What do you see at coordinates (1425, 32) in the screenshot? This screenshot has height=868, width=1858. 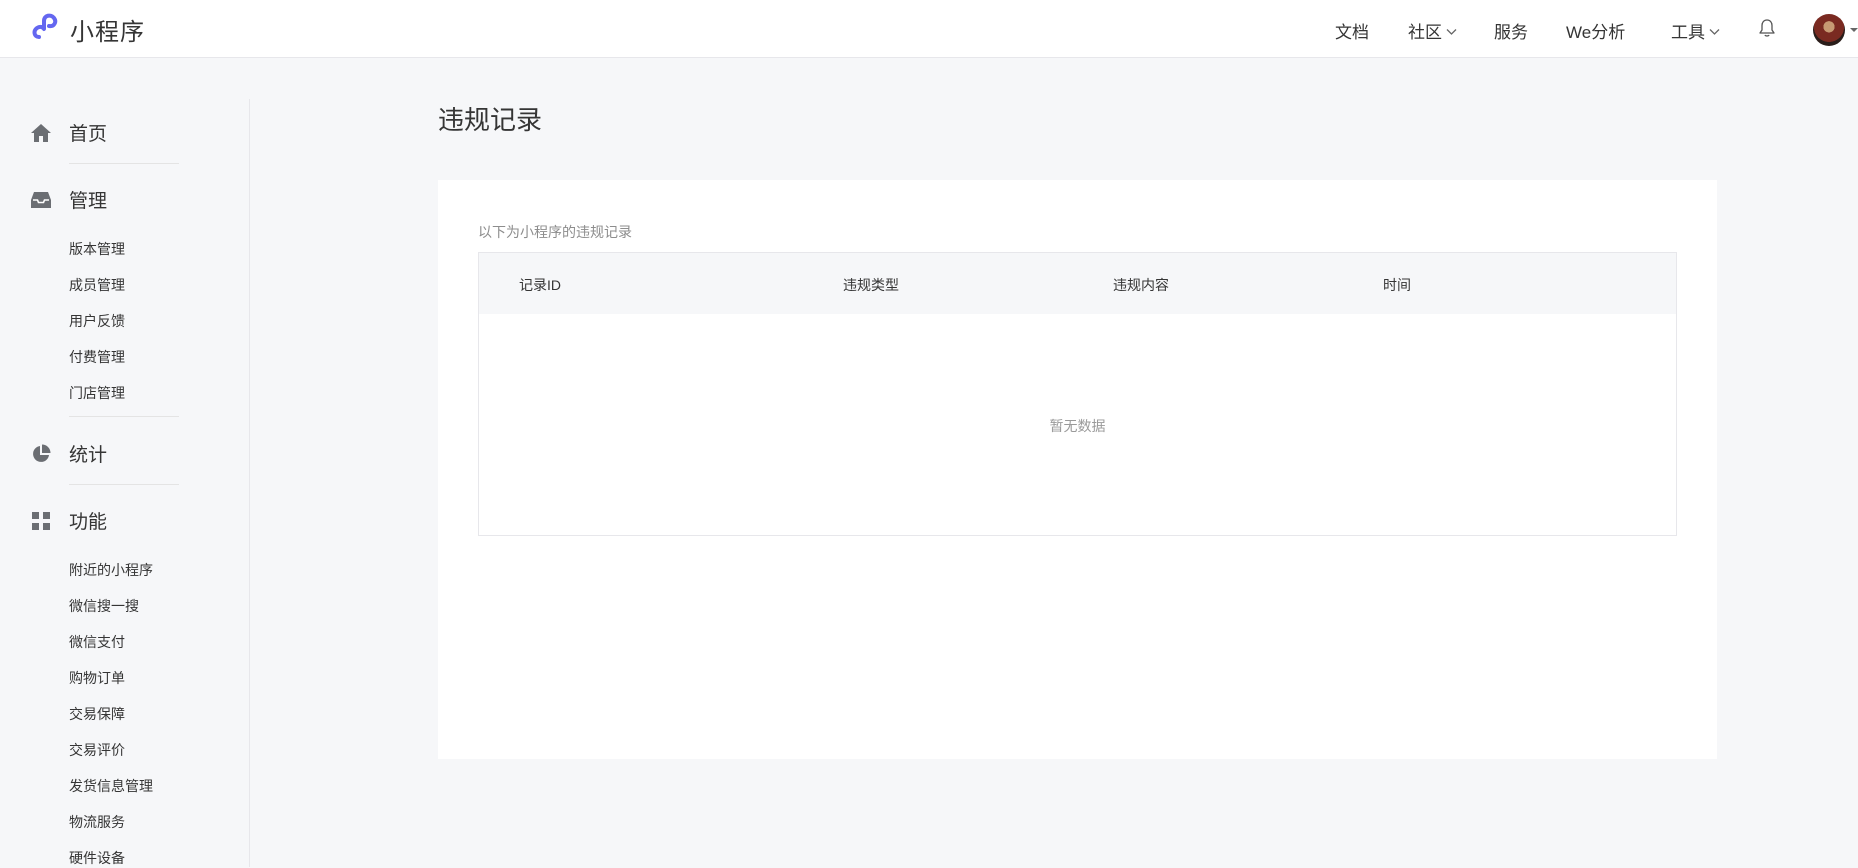 I see `nav-community-label: 社区` at bounding box center [1425, 32].